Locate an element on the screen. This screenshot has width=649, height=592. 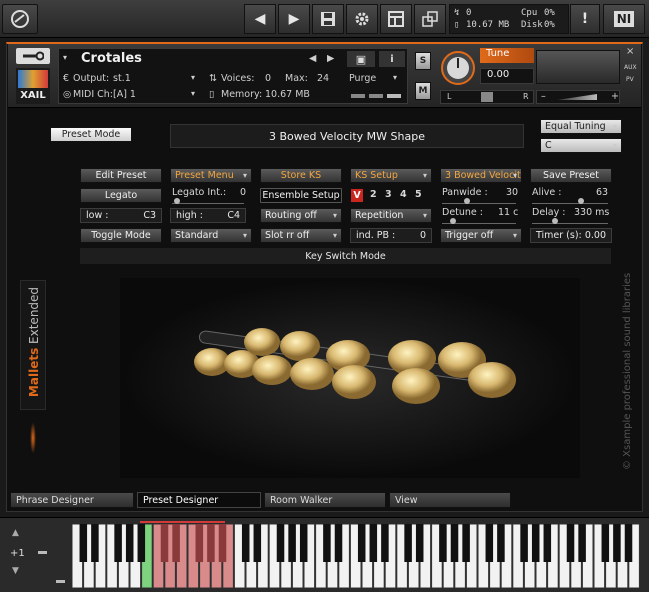
tuning-dropdown: Equal Tuning is located at coordinates (581, 126).